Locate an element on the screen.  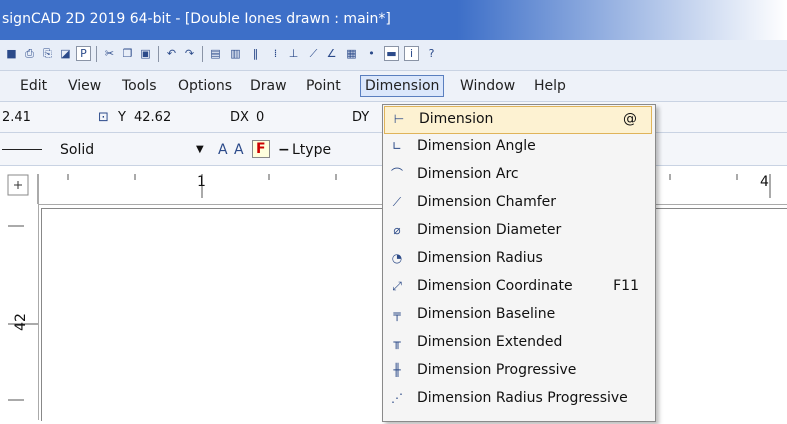
line-icon: ⟋ is located at coordinates (313, 53).